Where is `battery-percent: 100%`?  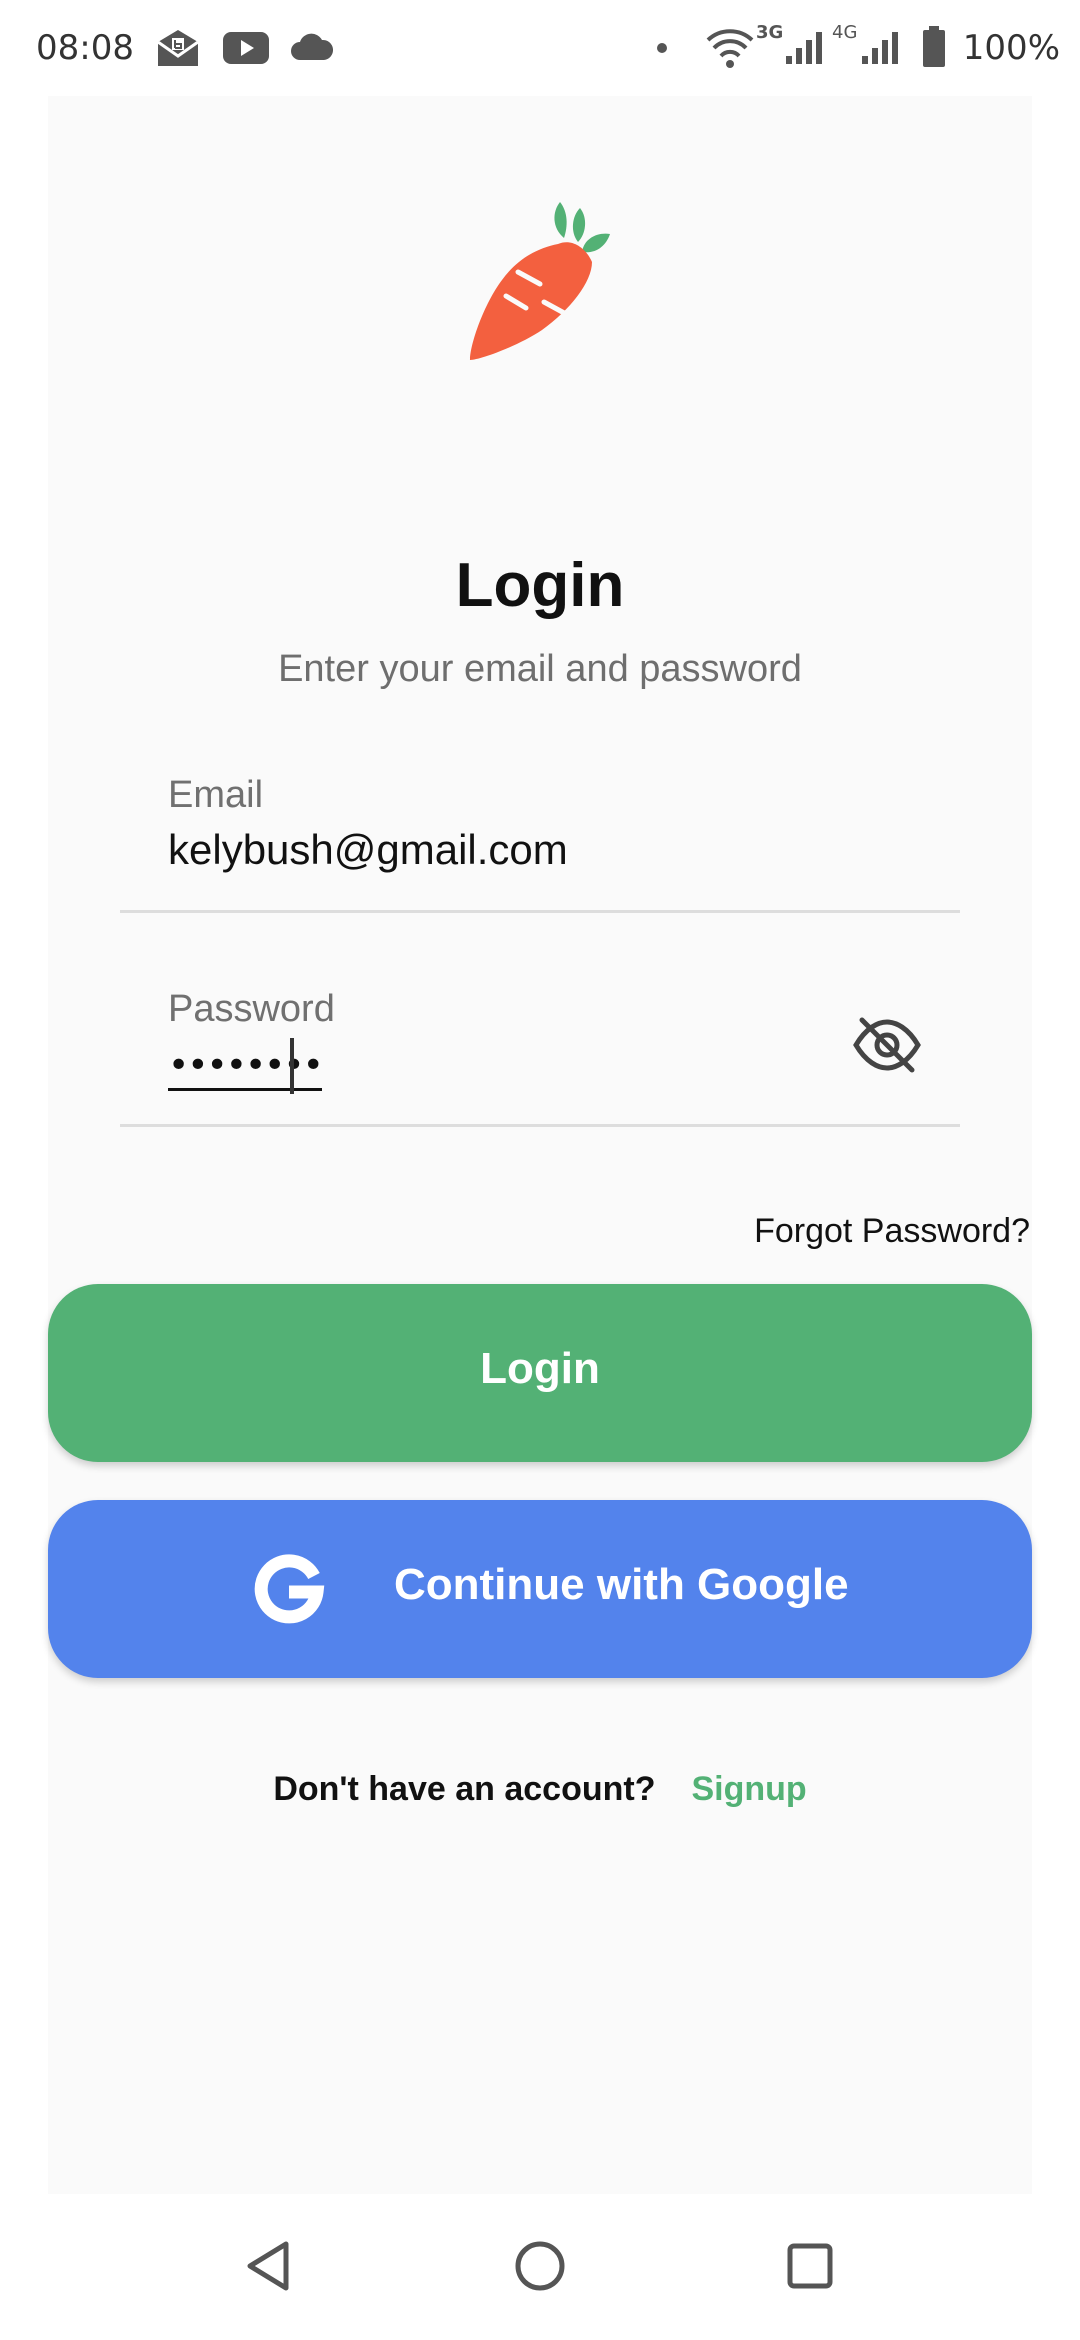
battery-percent: 100% is located at coordinates (1011, 48).